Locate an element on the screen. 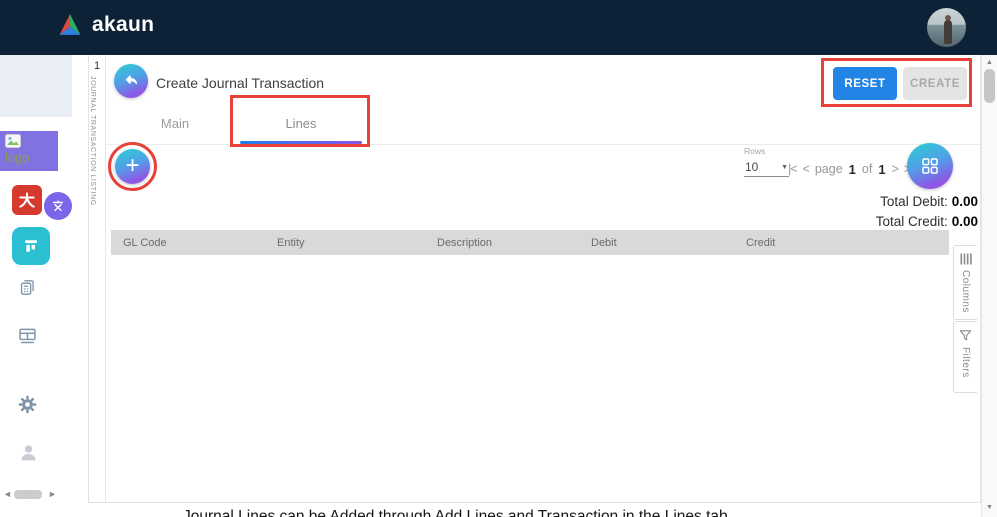  app-header: akaun is located at coordinates (498, 27).